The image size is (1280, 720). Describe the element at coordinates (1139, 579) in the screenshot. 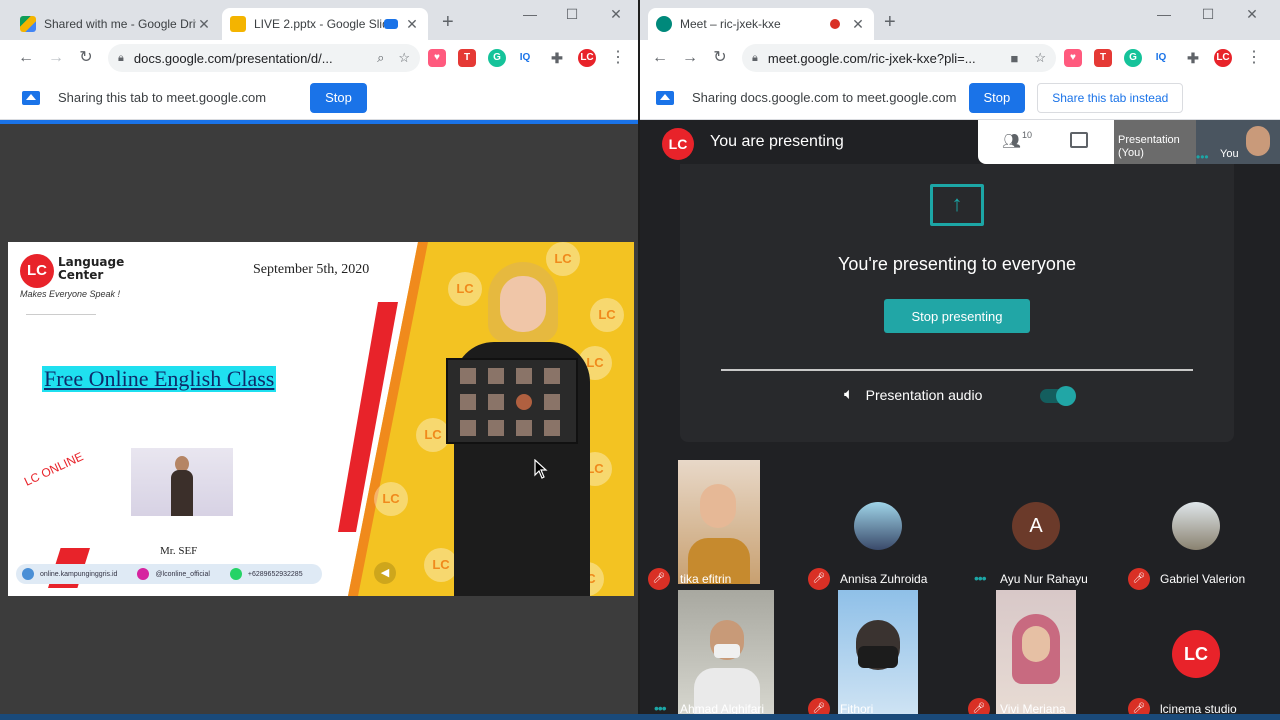

I see `mic-off-icon: 🎤︎` at that location.